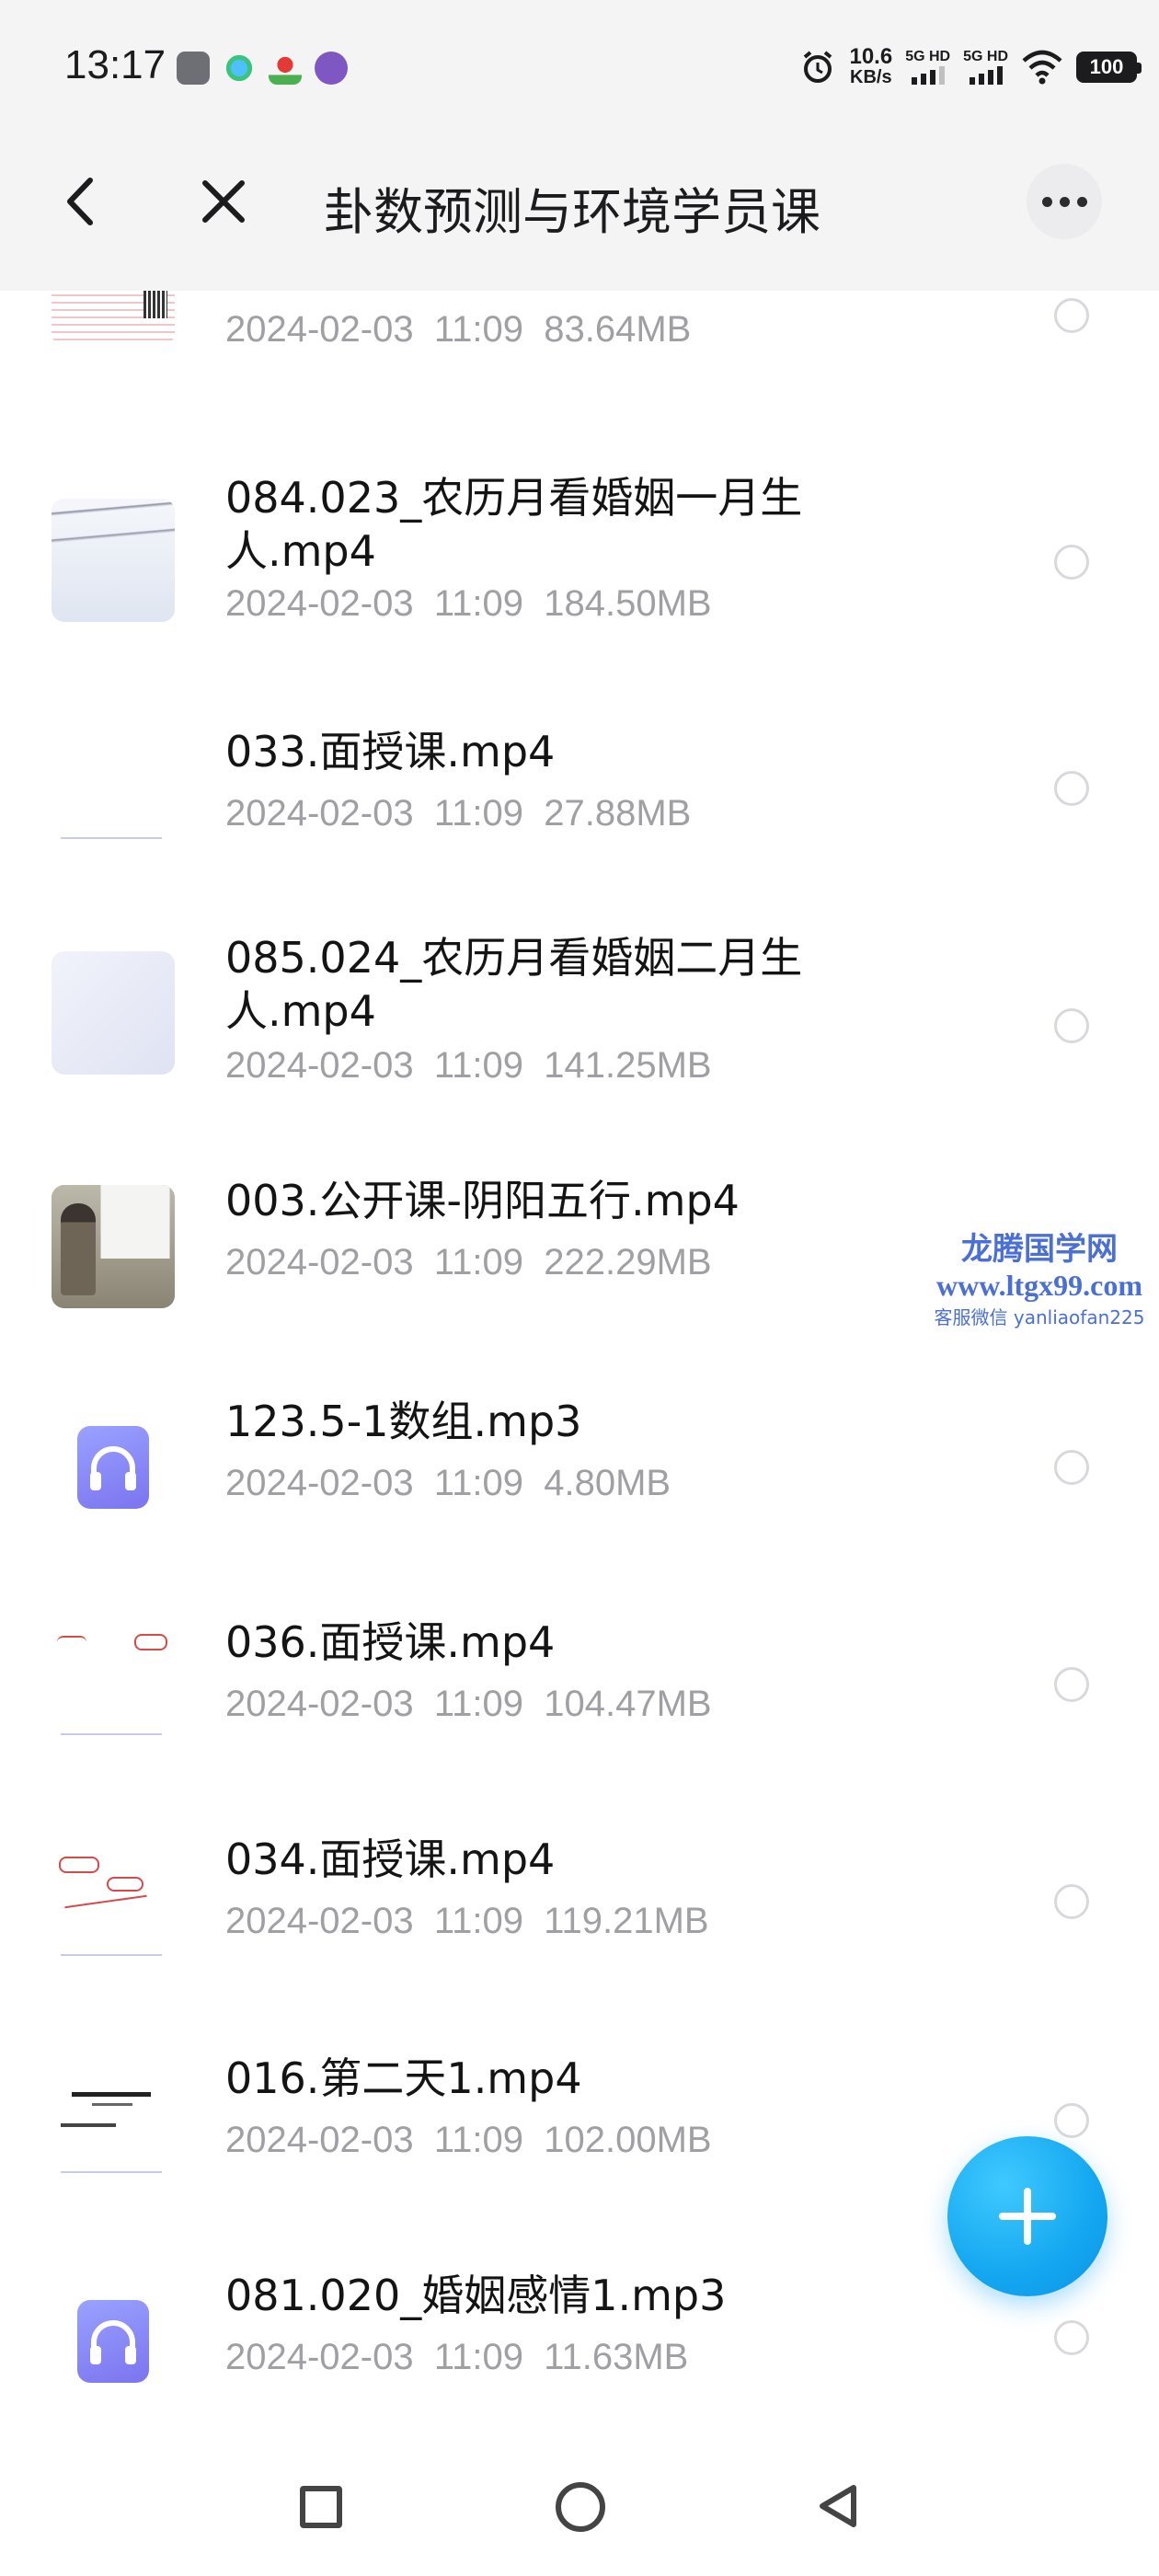 This screenshot has height=2576, width=1159. I want to click on map-app-icon, so click(285, 68).